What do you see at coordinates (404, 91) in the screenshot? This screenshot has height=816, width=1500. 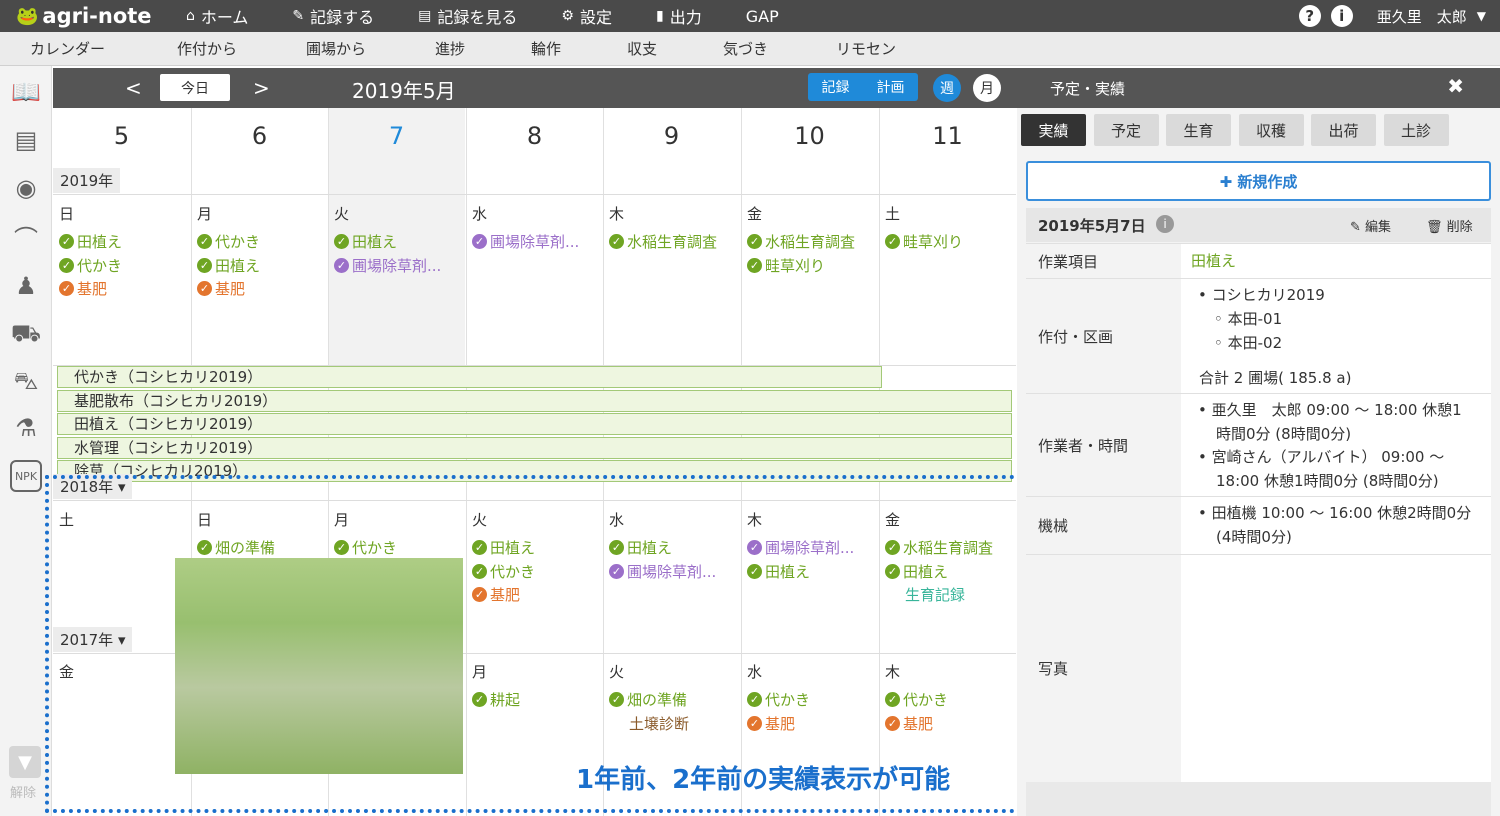 I see `month-title: 2019年5月` at bounding box center [404, 91].